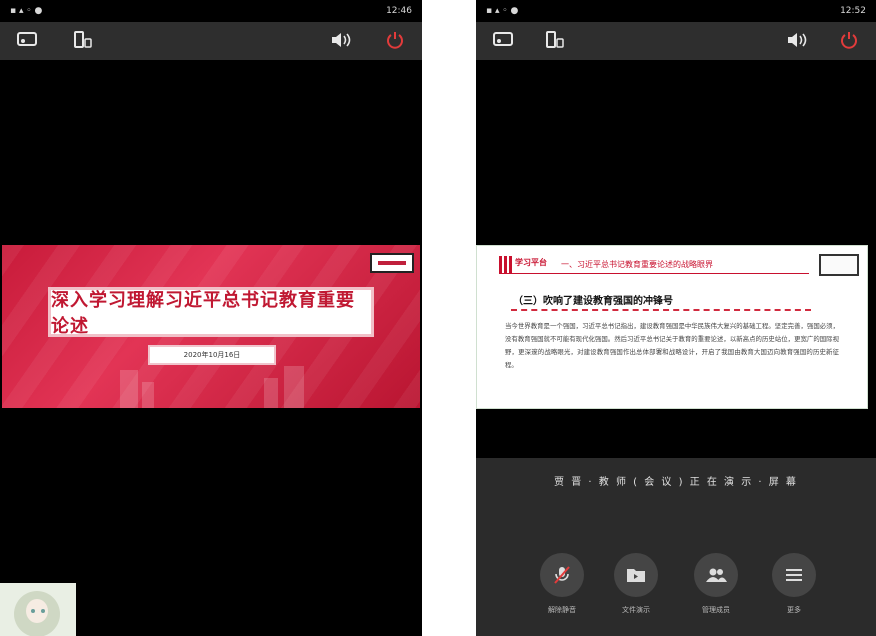  What do you see at coordinates (593, 301) in the screenshot?
I see `slide-subheading: （三）吹响了建设教育强国的冲锋号` at bounding box center [593, 301].